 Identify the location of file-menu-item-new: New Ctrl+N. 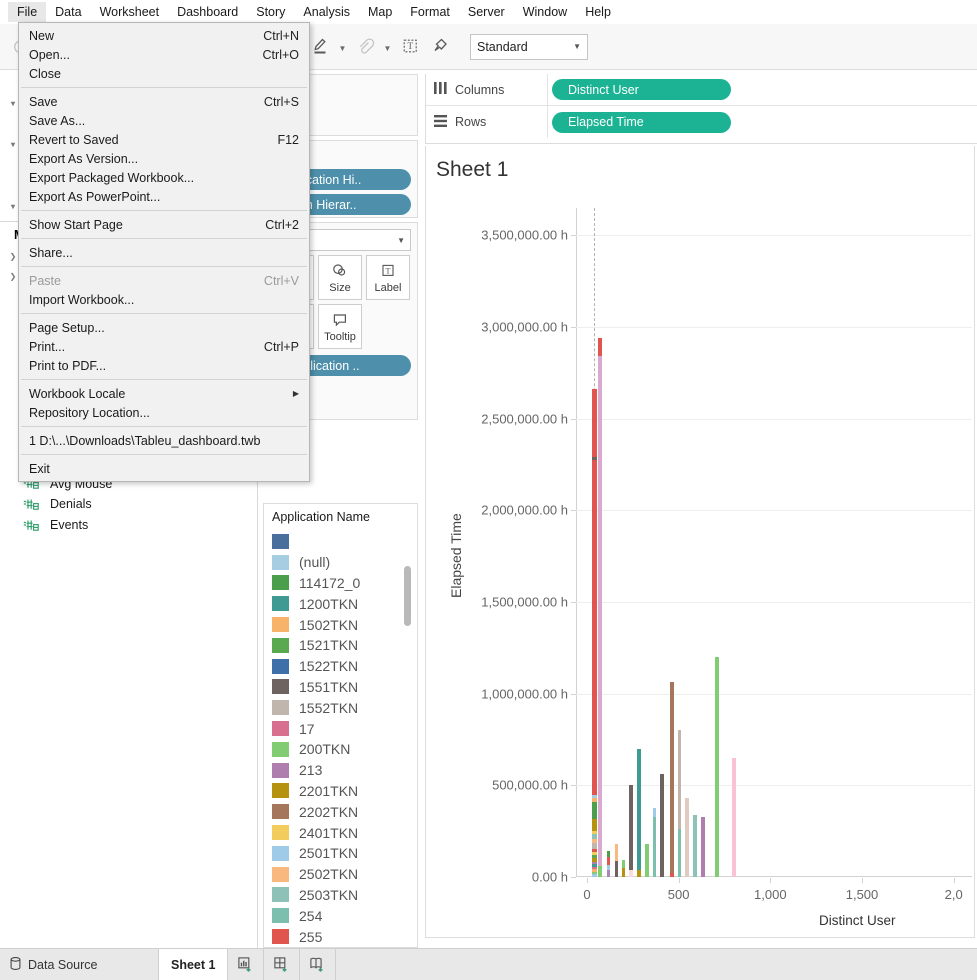
(164, 35).